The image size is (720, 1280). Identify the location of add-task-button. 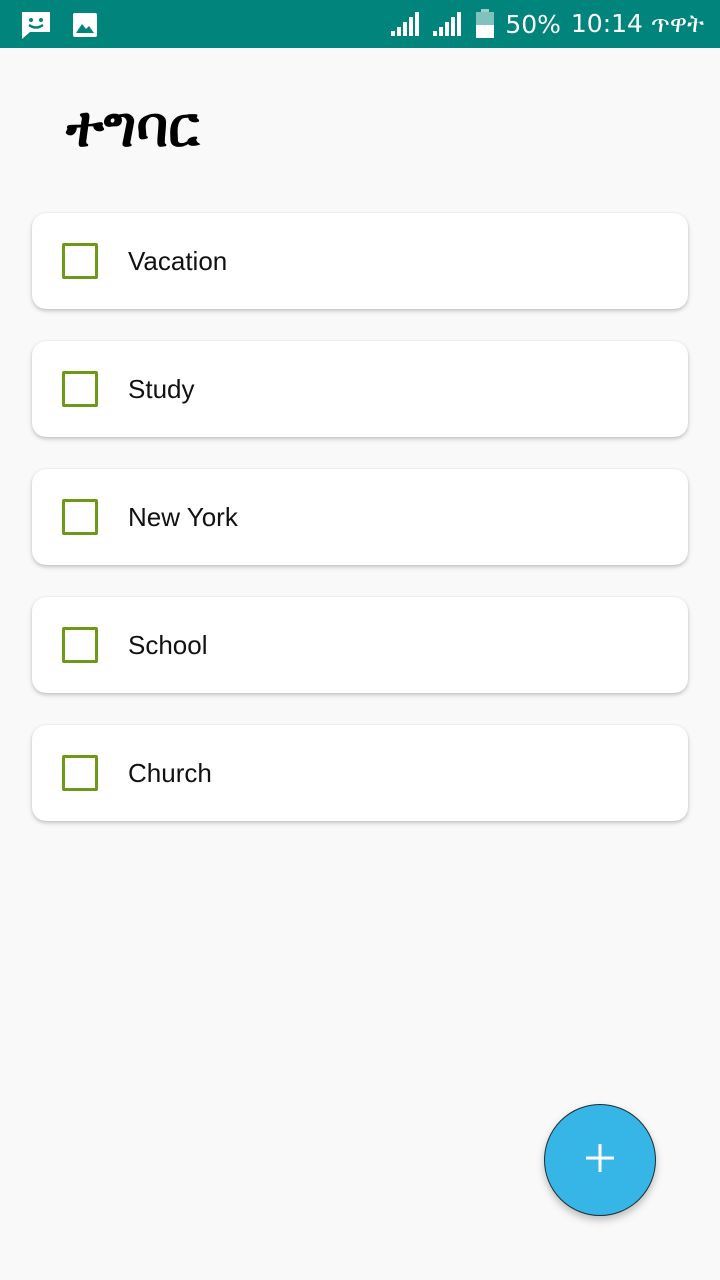
(600, 1160).